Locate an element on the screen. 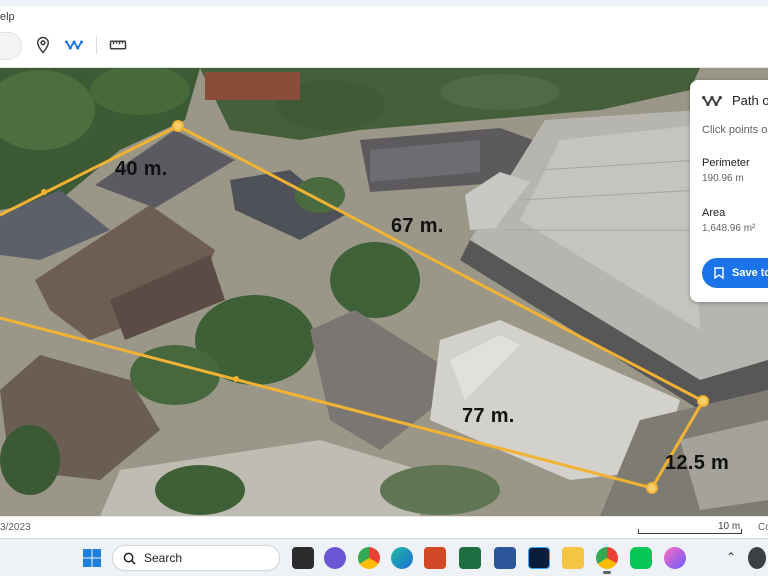 This screenshot has width=768, height=576. perimeter-label: Perimeter is located at coordinates (726, 163).